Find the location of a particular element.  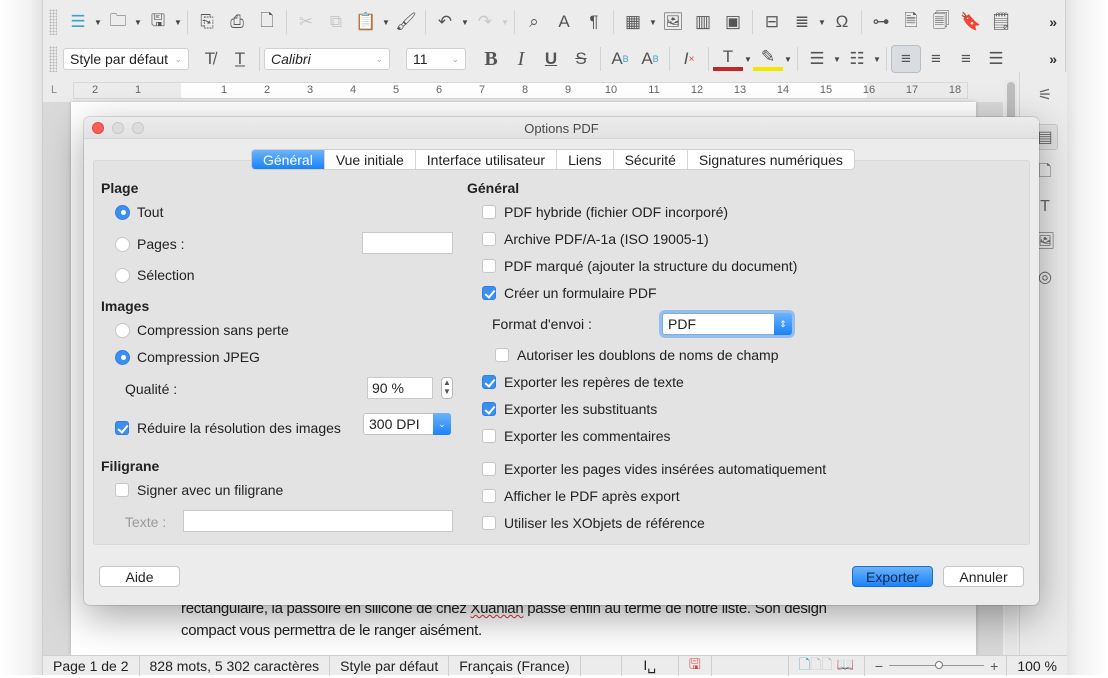

insert-field-icon: ≣ is located at coordinates (802, 22).